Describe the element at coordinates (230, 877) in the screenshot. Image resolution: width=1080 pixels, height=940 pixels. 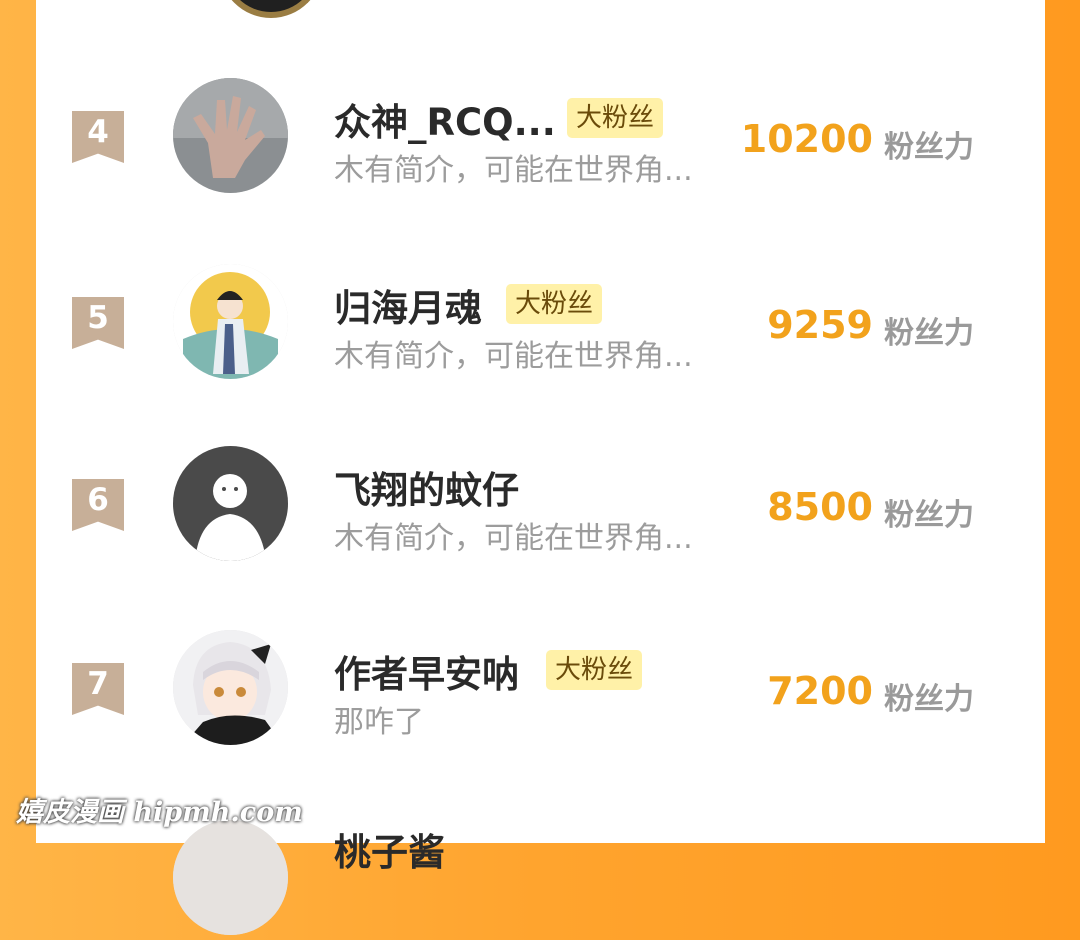
I see `avatar-partial` at that location.